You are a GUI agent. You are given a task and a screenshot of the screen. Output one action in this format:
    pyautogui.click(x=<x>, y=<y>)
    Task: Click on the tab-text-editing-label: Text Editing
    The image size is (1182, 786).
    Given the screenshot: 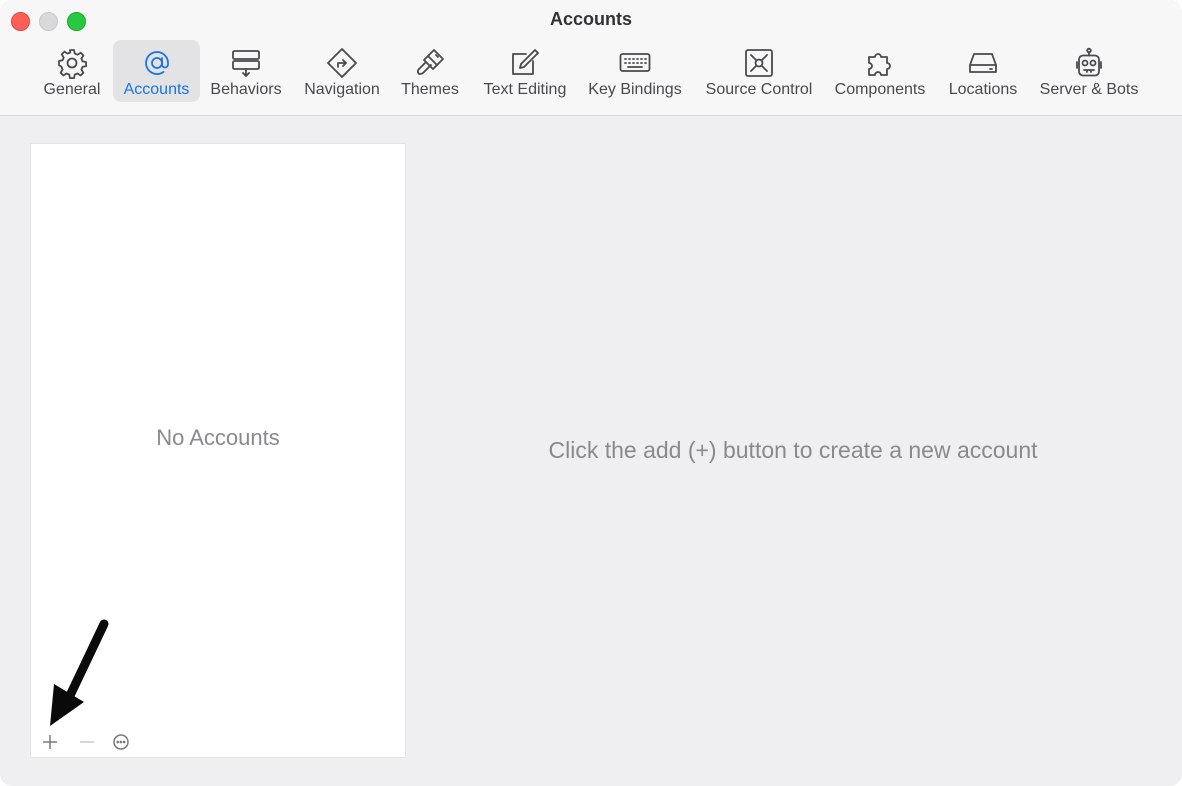 What is the action you would take?
    pyautogui.click(x=525, y=89)
    